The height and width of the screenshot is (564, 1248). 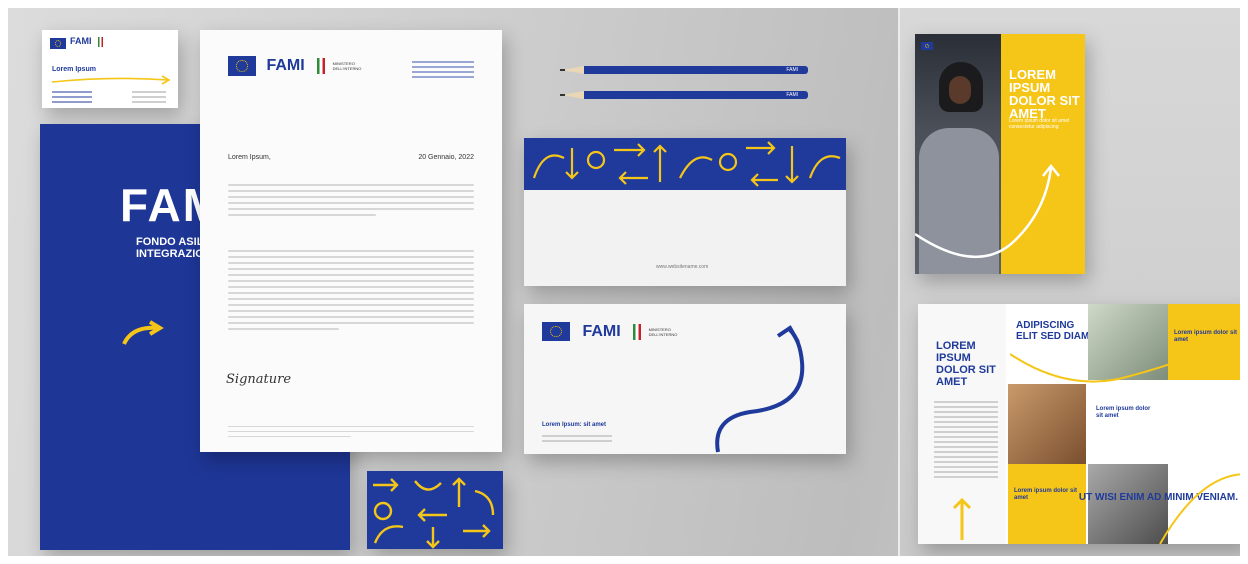 I want to click on pencil-1: FAMI, so click(x=684, y=70).